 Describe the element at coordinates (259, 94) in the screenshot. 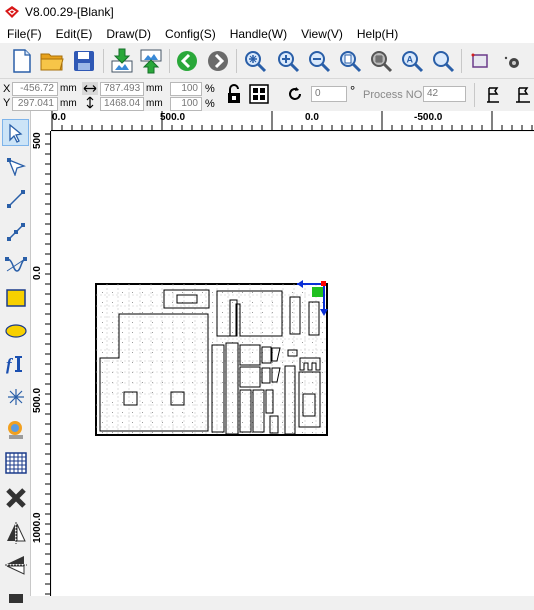

I see `align-grid-icon` at that location.